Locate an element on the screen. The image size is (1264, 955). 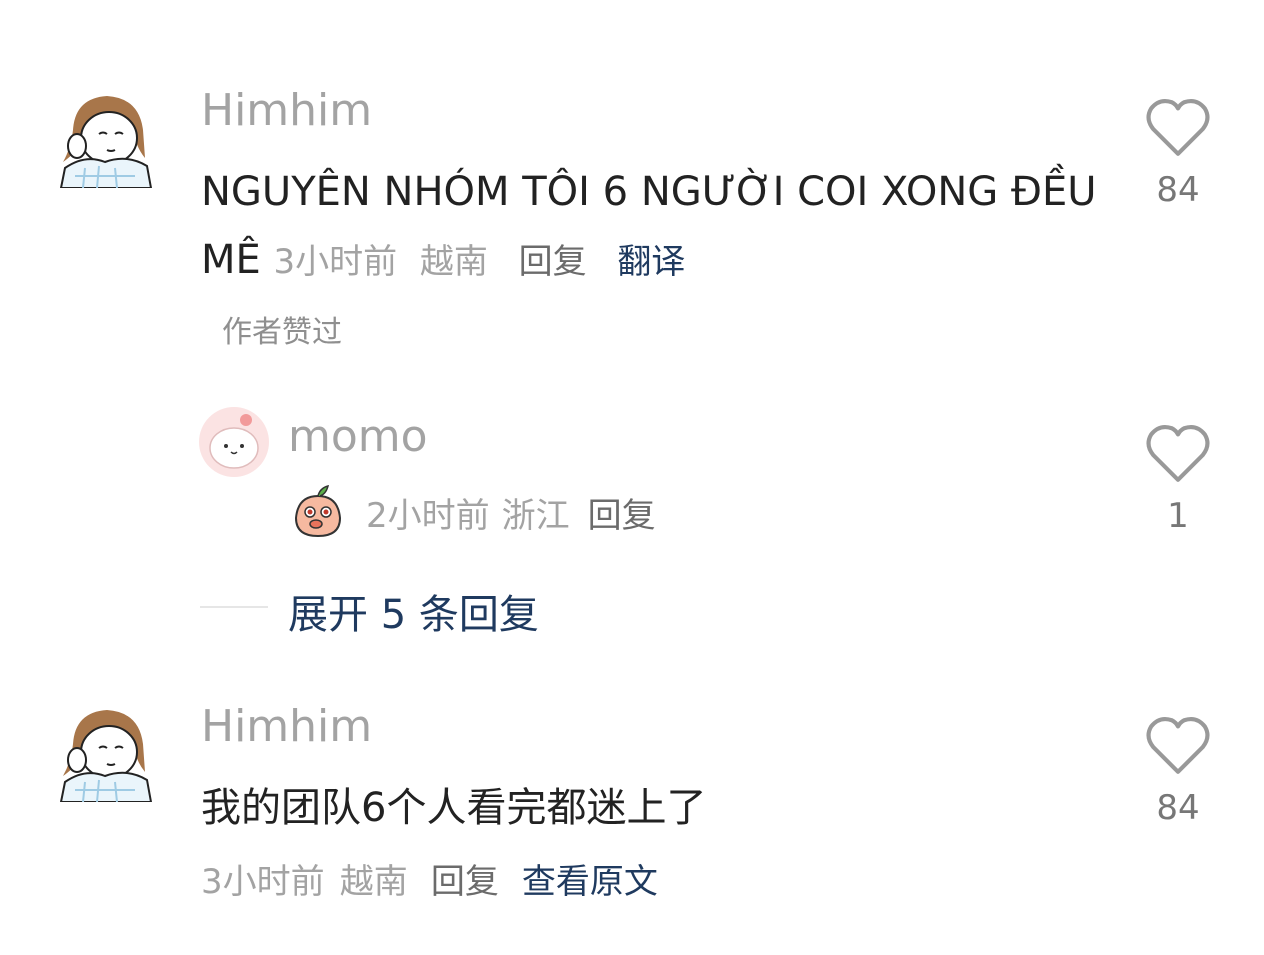
like-button: 1 is located at coordinates (1178, 479).